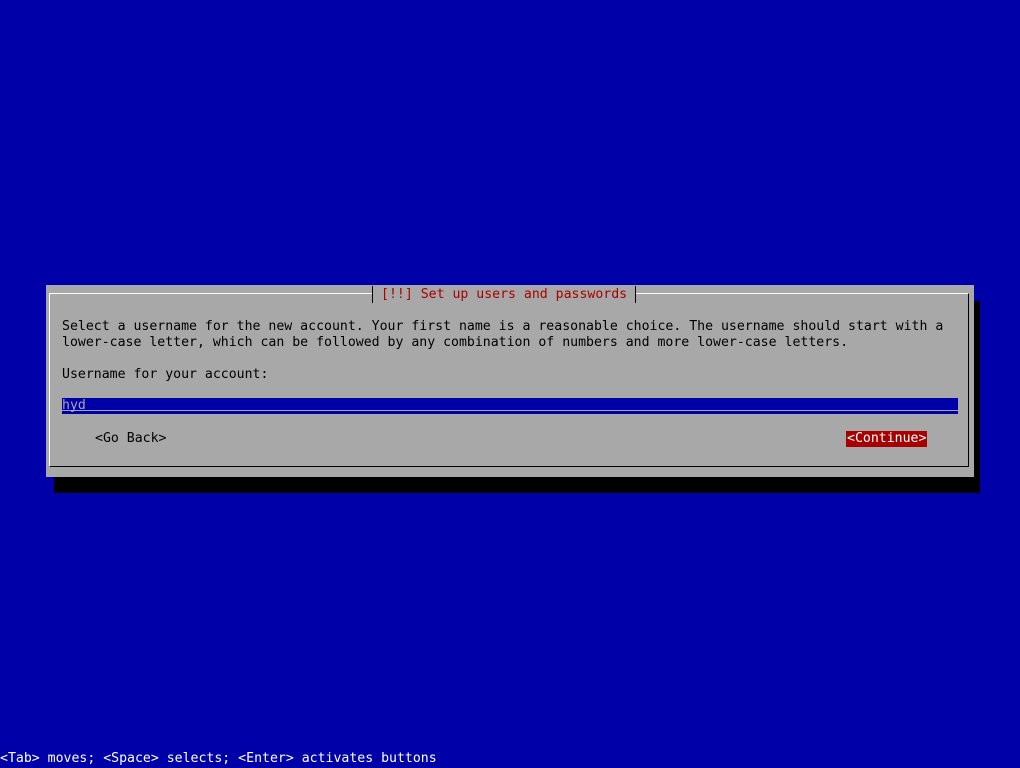 The height and width of the screenshot is (768, 1020). I want to click on username-field-label: Username for your account:, so click(165, 374).